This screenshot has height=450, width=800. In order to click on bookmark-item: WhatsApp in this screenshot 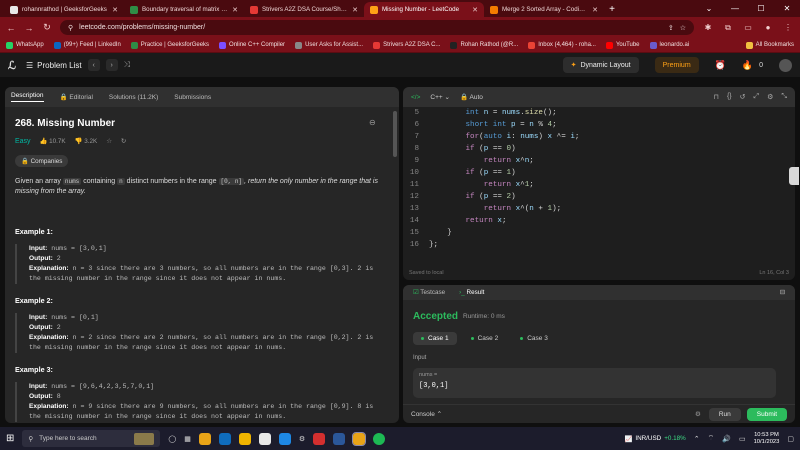, I will do `click(25, 45)`.